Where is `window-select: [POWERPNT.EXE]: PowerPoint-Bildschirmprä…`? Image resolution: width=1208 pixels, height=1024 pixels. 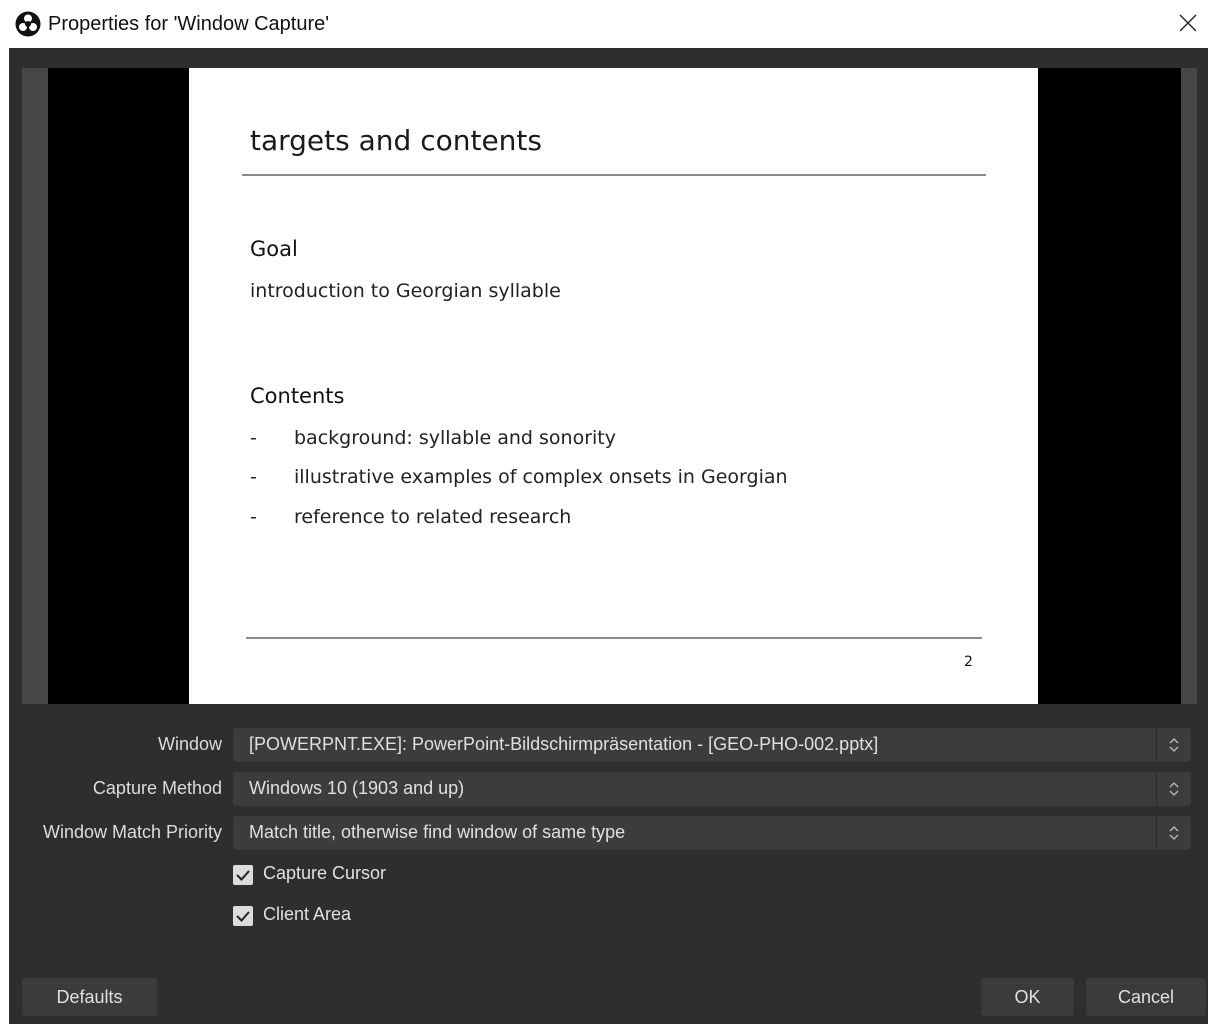 window-select: [POWERPNT.EXE]: PowerPoint-Bildschirmprä… is located at coordinates (712, 745).